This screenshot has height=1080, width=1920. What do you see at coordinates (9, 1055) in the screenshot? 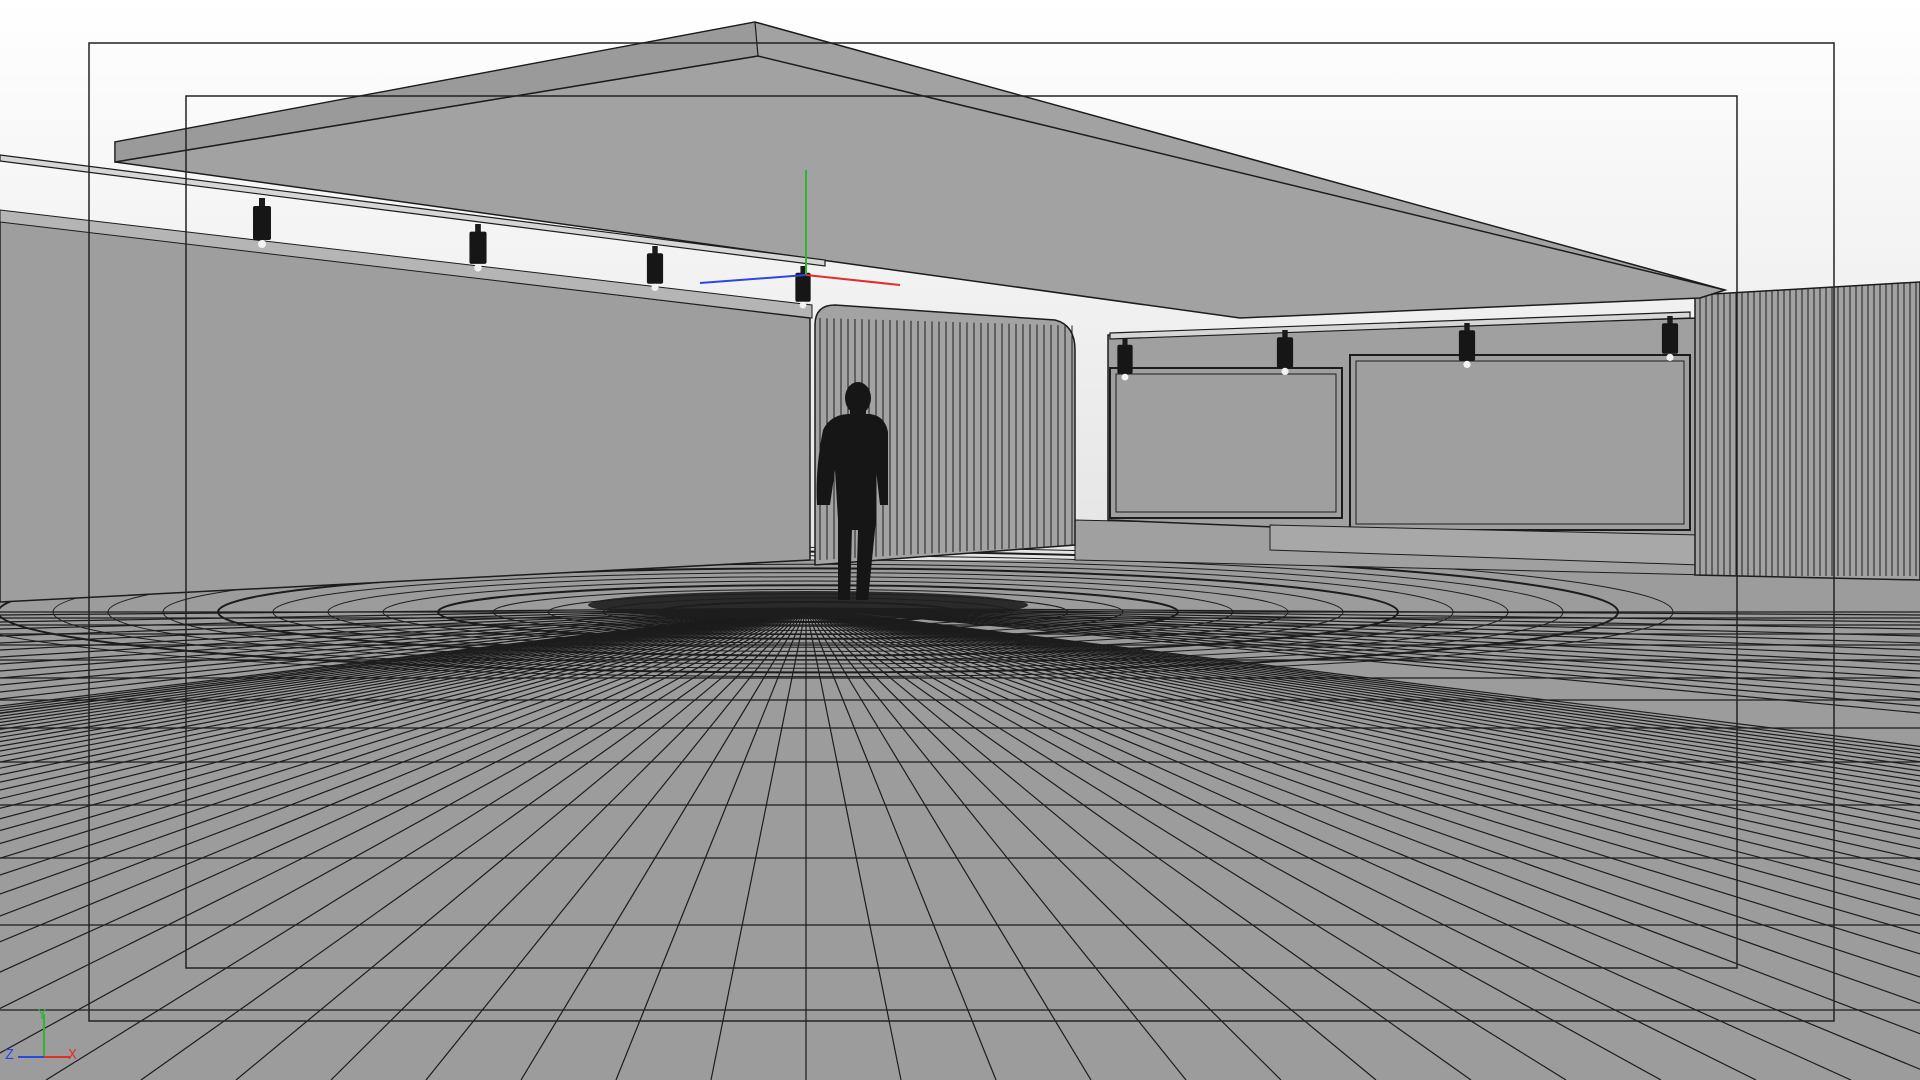
I see `z-axis-label: Z` at bounding box center [9, 1055].